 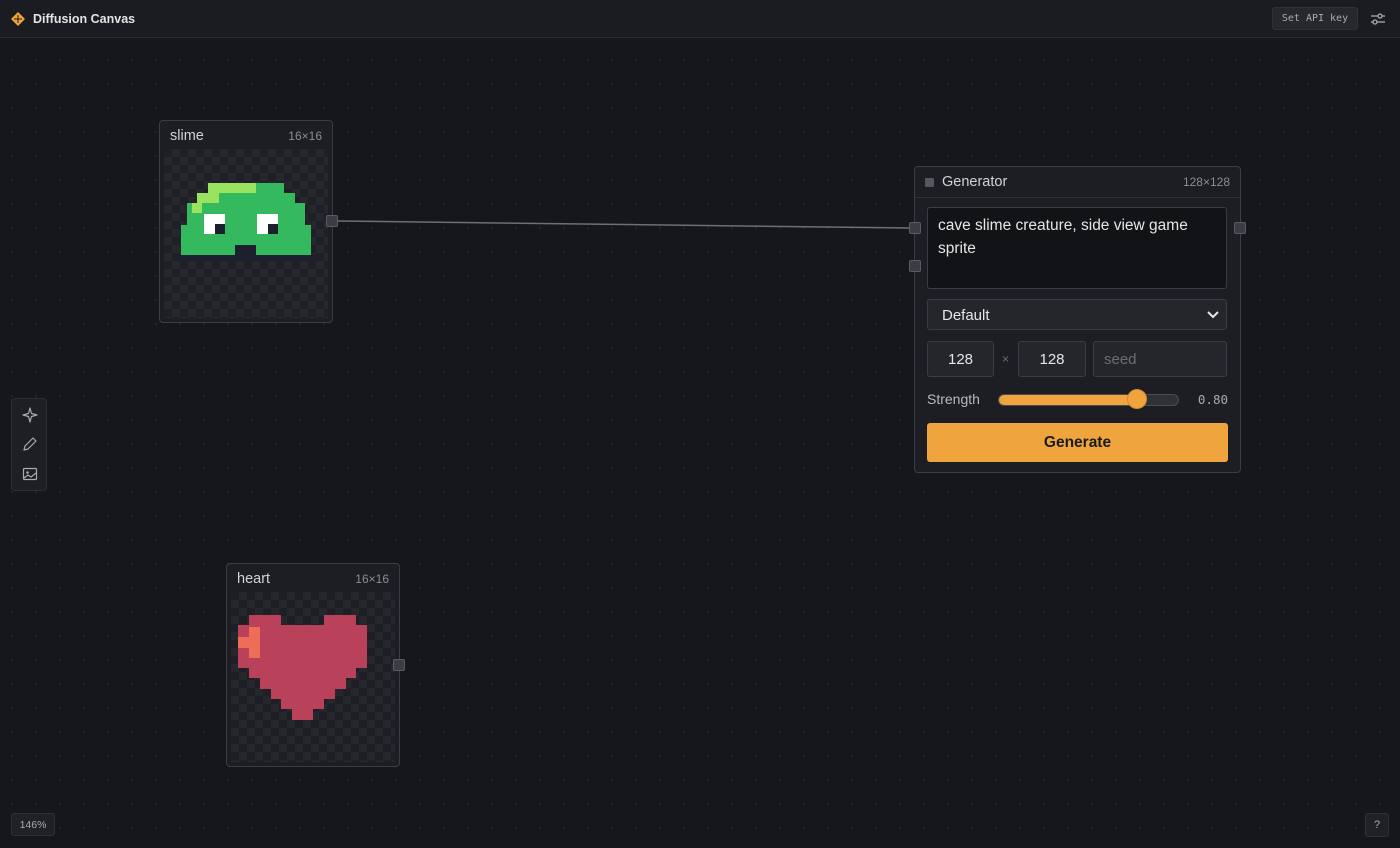 I want to click on sprite-node-heart: heart 16×16, so click(x=313, y=665).